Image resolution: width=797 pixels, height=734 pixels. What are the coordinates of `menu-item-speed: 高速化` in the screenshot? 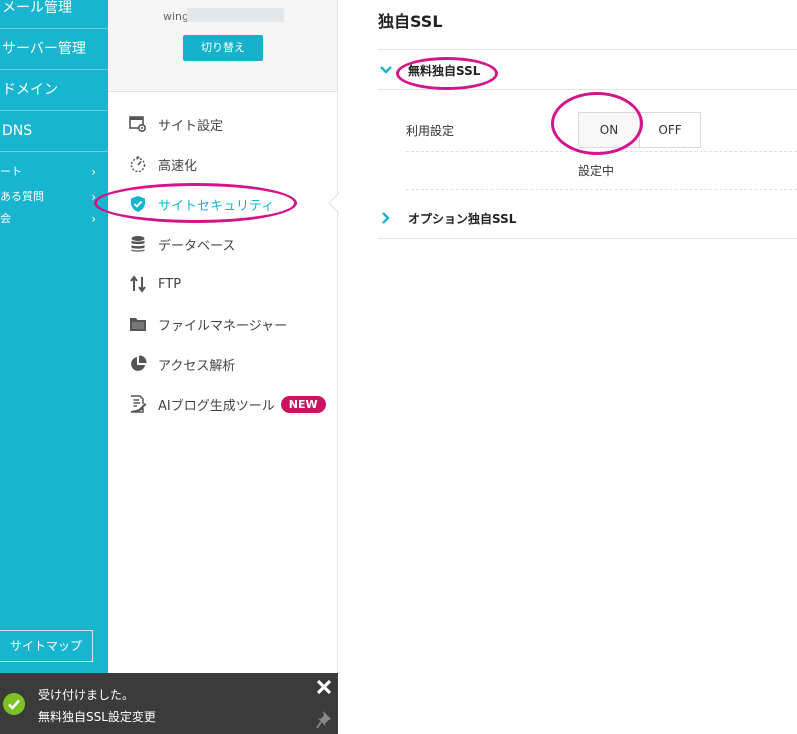 It's located at (222, 164).